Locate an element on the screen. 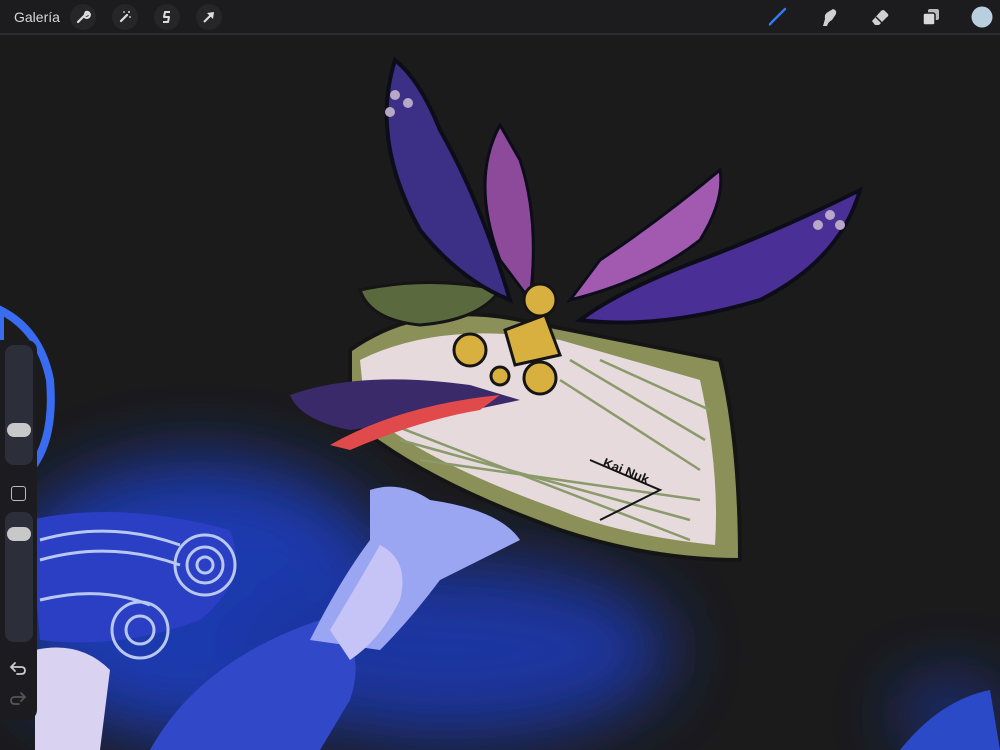 The height and width of the screenshot is (750, 1000). brush-size-thumb is located at coordinates (19, 429).